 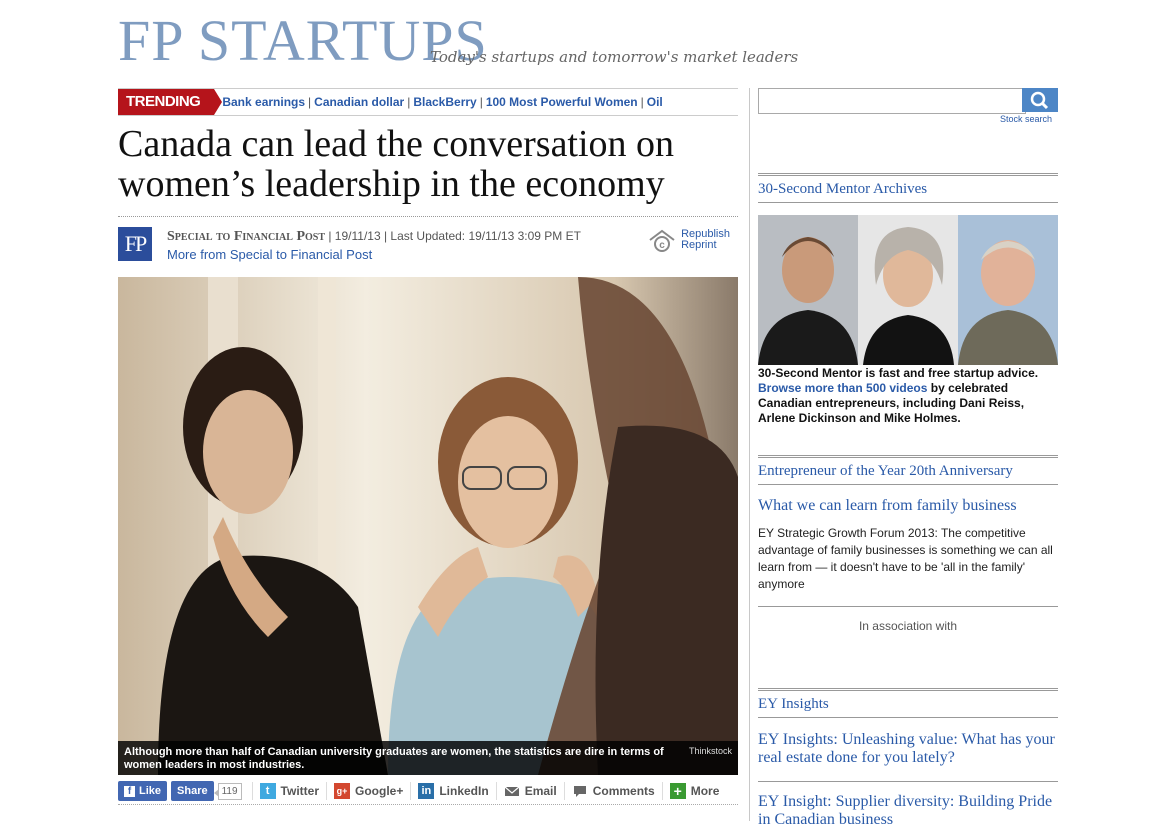 I want to click on facebook-share-button: Share, so click(x=192, y=791).